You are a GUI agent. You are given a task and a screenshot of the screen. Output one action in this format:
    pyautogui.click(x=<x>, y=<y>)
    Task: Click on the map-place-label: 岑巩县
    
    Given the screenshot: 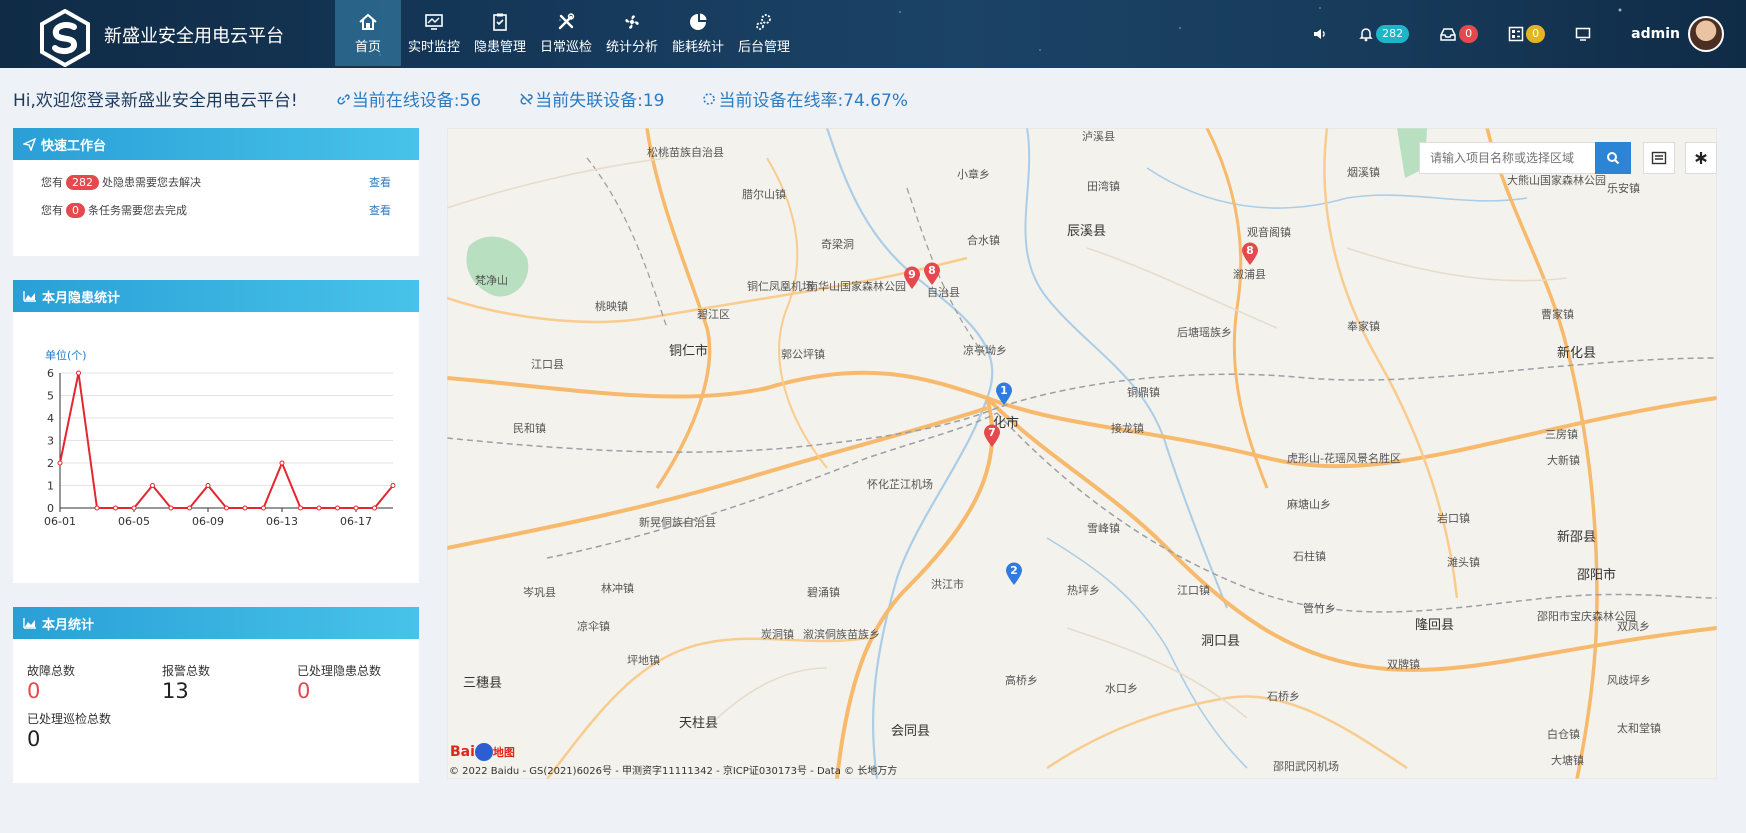 What is the action you would take?
    pyautogui.click(x=539, y=592)
    